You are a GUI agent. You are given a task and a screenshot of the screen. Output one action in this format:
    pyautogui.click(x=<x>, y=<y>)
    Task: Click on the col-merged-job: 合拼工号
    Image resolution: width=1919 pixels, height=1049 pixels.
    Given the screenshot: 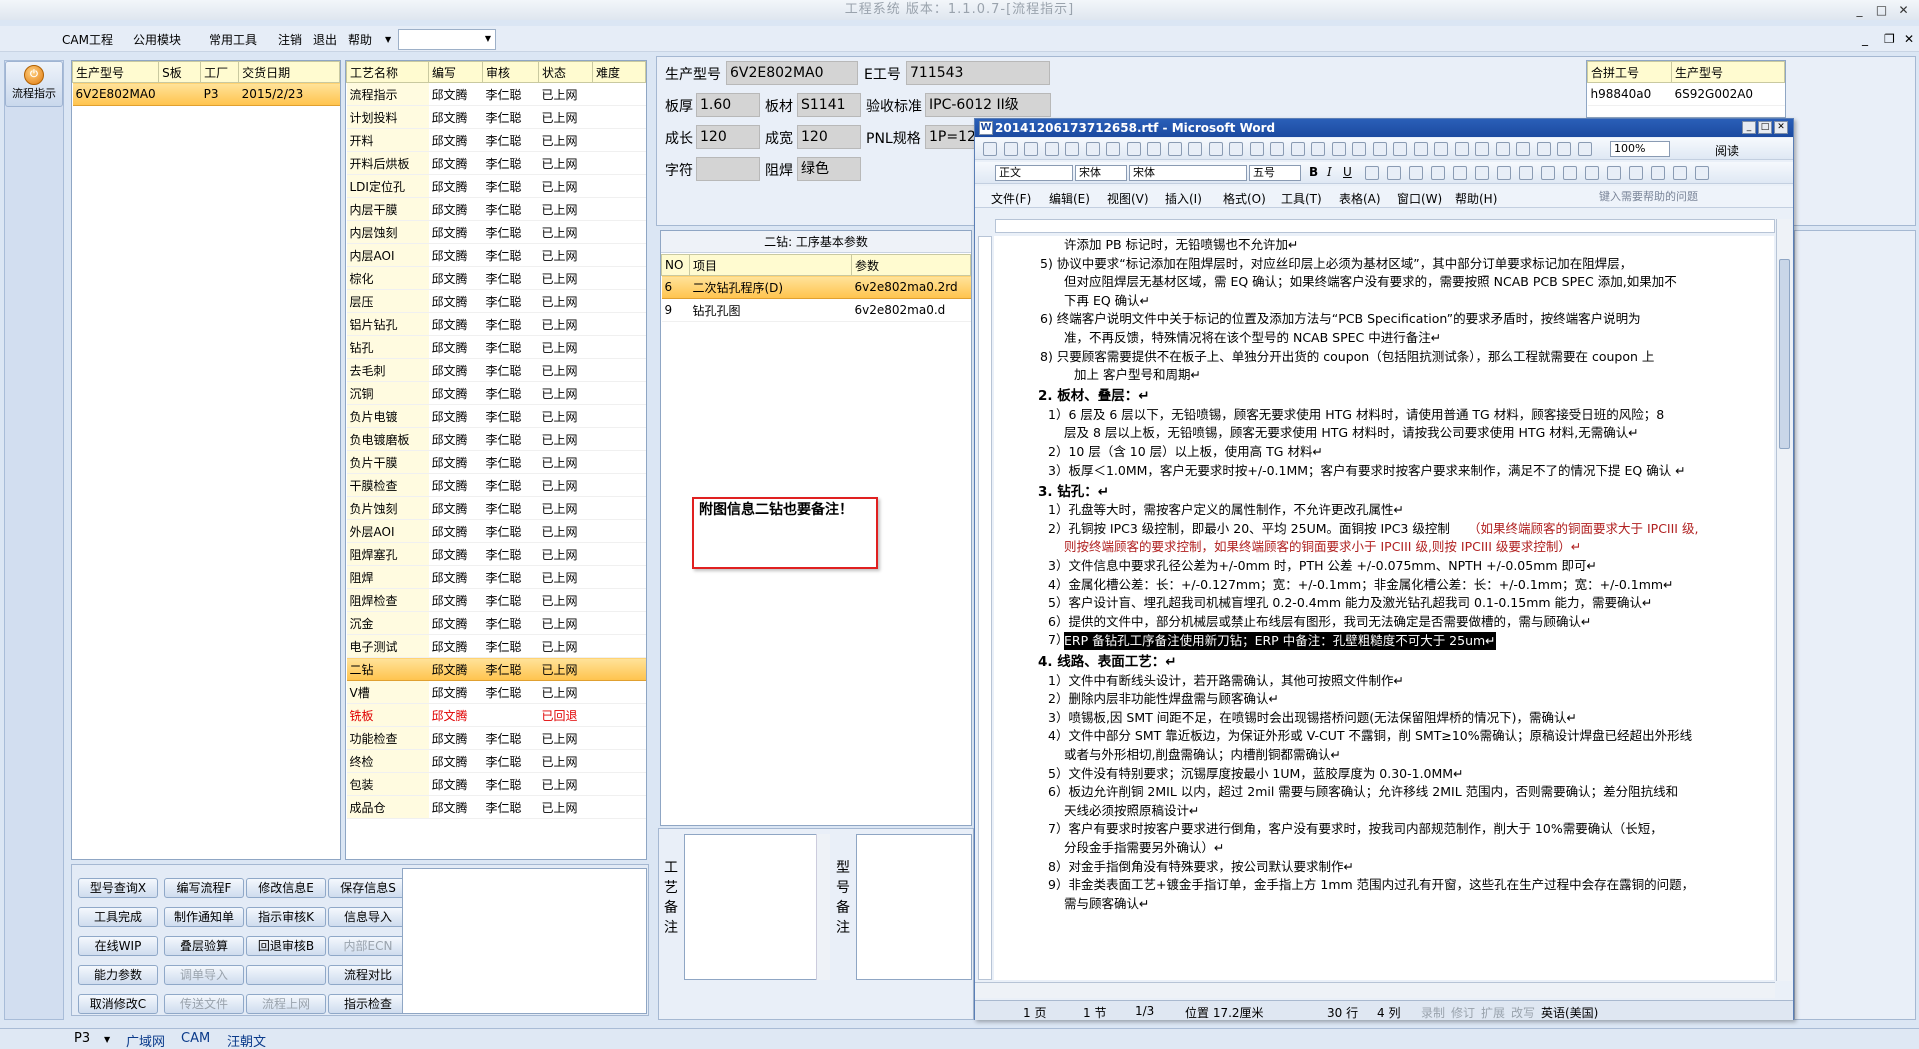 What is the action you would take?
    pyautogui.click(x=1629, y=72)
    